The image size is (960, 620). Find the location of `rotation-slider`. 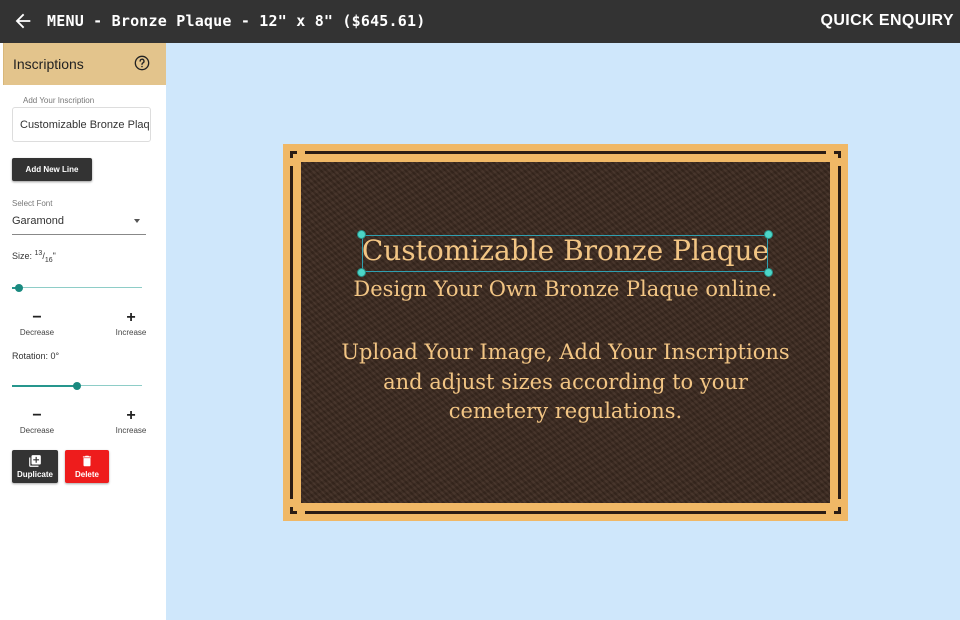

rotation-slider is located at coordinates (77, 386).